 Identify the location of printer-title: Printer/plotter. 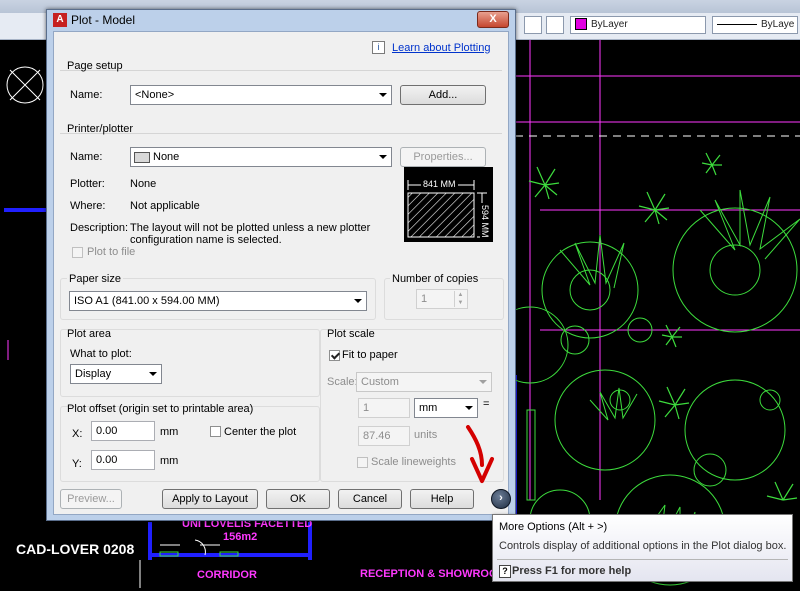
(100, 129).